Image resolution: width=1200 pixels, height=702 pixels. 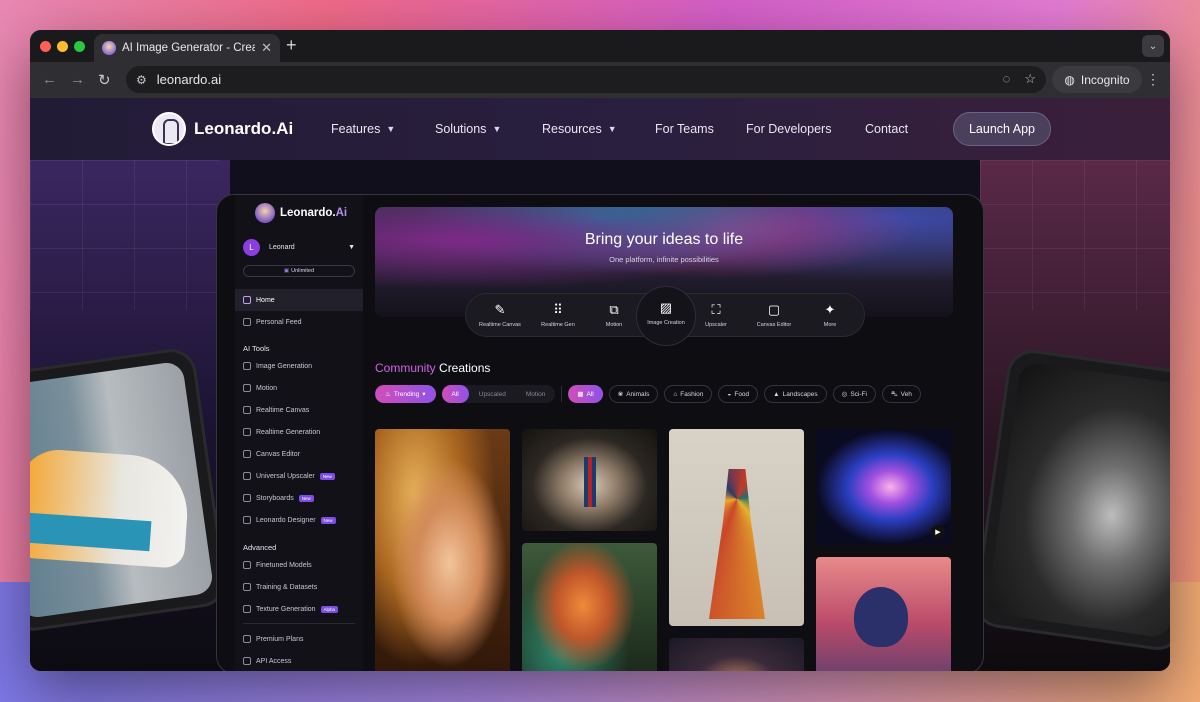 What do you see at coordinates (247, 366) in the screenshot?
I see `image-icon` at bounding box center [247, 366].